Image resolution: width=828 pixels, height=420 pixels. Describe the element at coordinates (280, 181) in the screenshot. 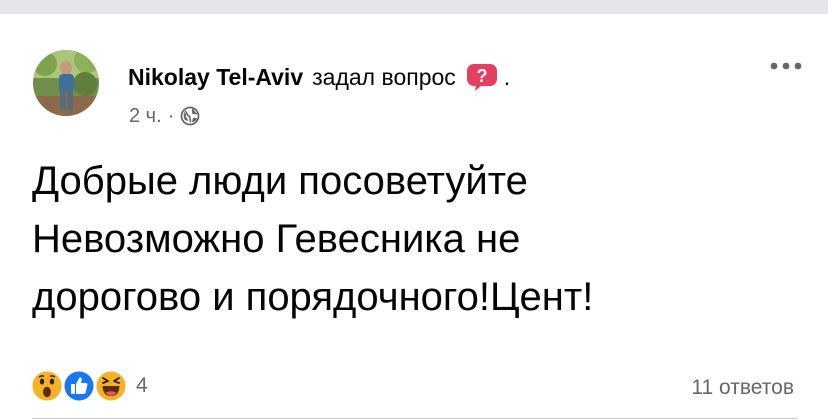

I see `post-text-line: Добрые люди посоветуйте` at that location.